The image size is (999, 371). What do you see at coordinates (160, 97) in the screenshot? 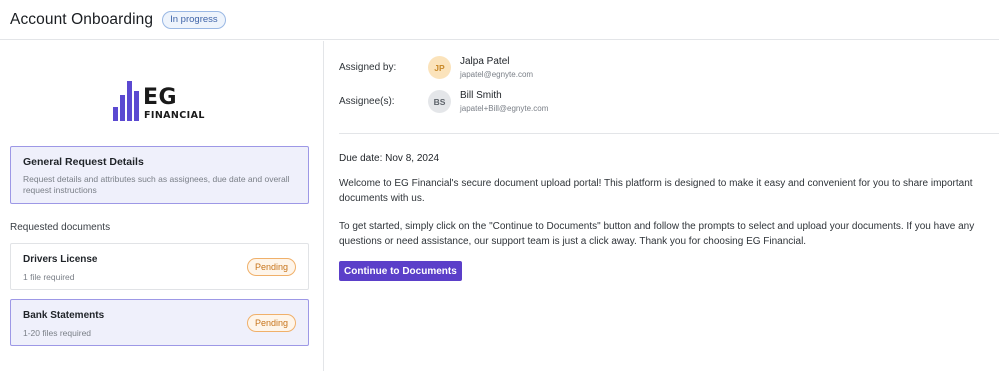
I see `logo-brand: EG` at bounding box center [160, 97].